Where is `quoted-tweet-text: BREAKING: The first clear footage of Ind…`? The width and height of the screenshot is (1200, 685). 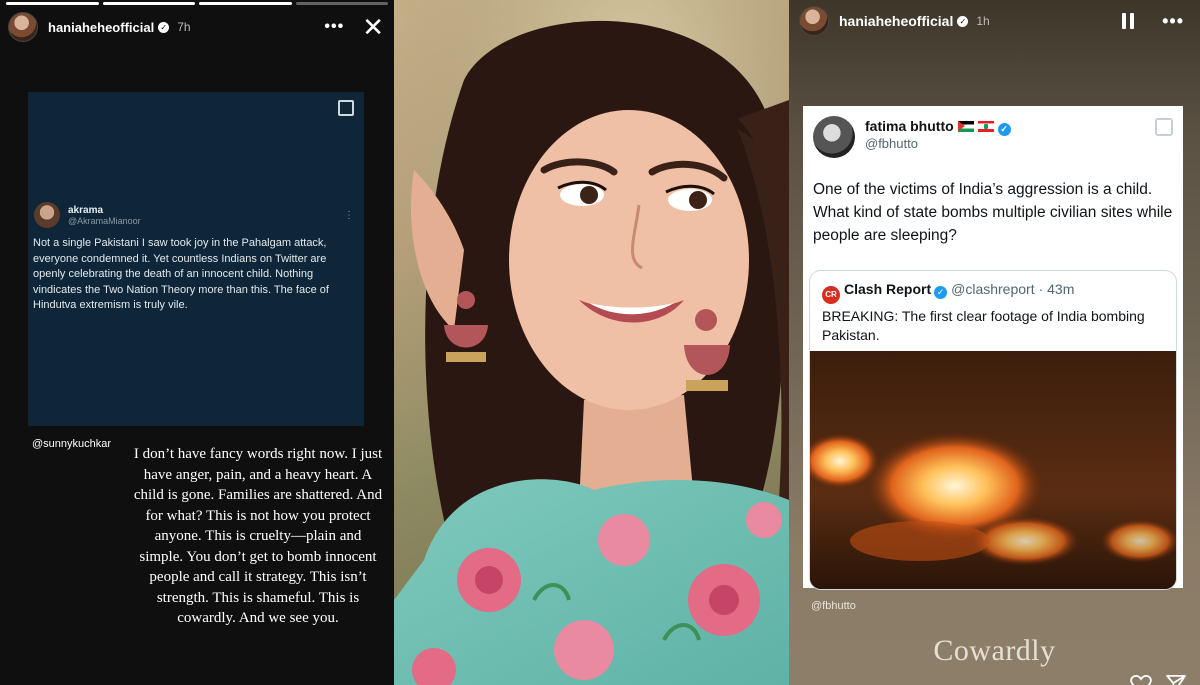 quoted-tweet-text: BREAKING: The first clear footage of Ind… is located at coordinates (983, 325).